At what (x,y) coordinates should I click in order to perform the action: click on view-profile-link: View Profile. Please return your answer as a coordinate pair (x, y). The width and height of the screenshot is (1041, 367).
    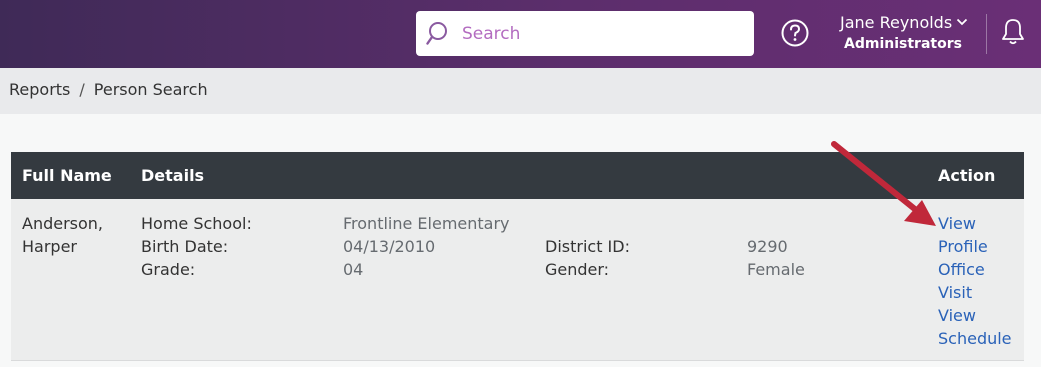
    Looking at the image, I should click on (963, 235).